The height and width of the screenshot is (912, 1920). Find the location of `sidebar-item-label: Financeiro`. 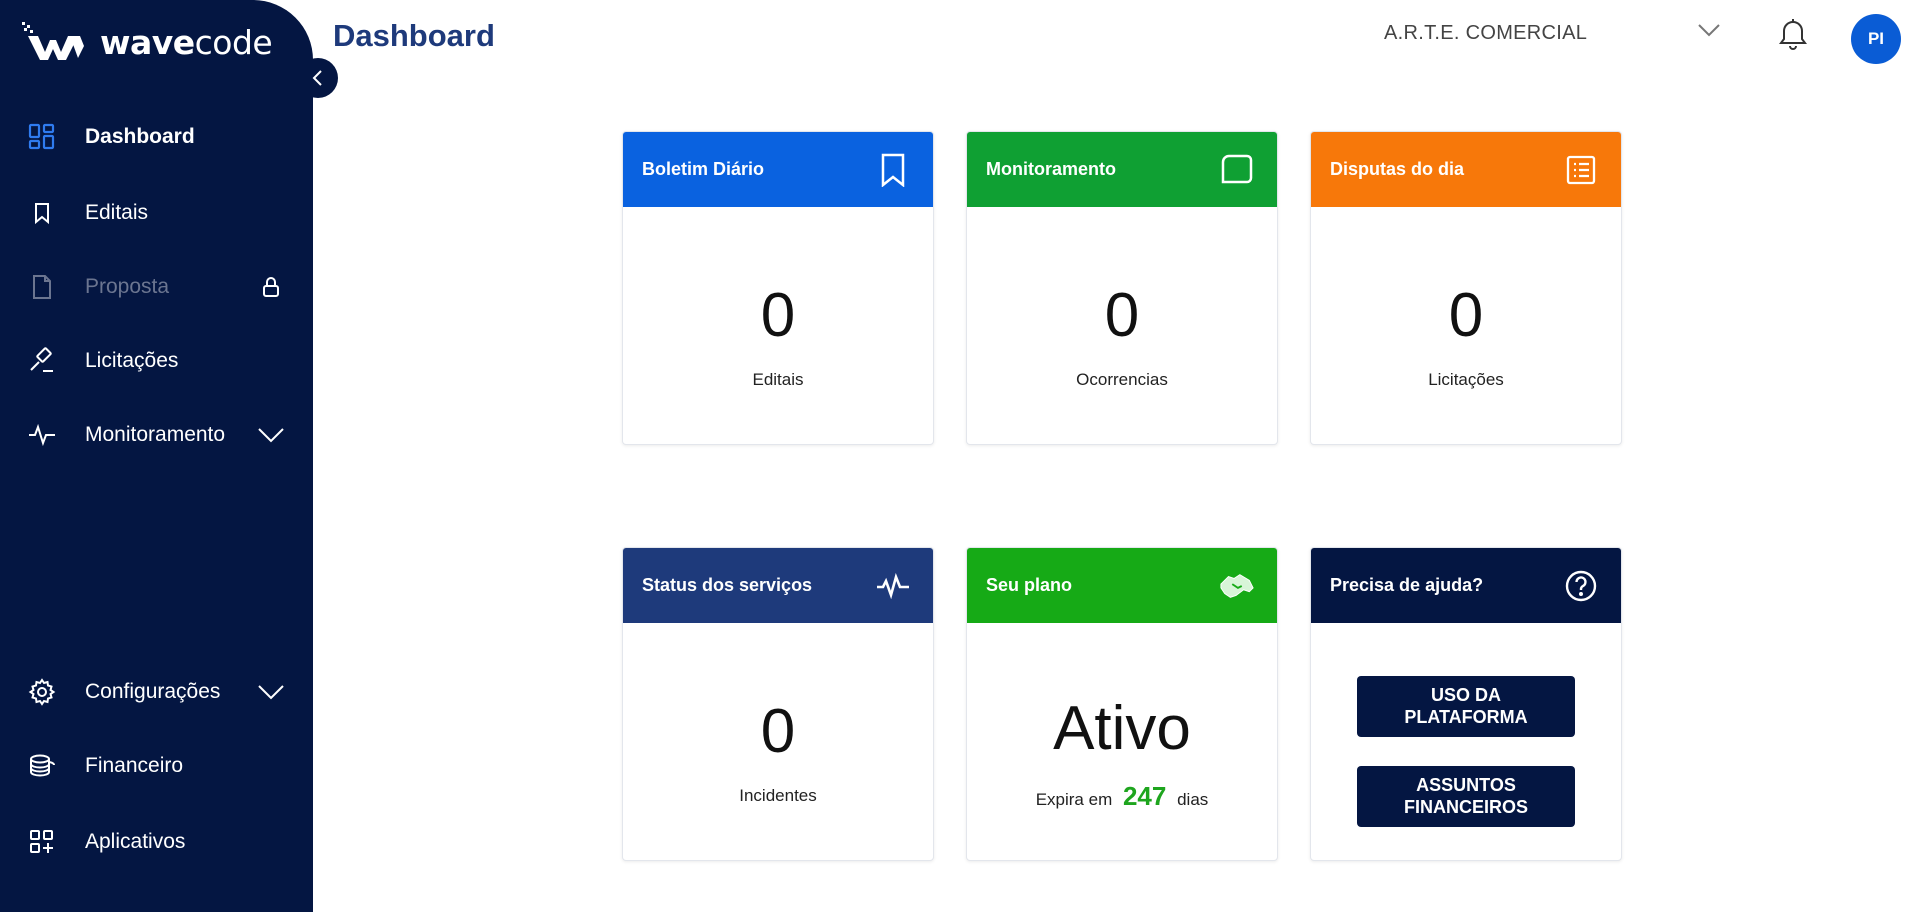

sidebar-item-label: Financeiro is located at coordinates (134, 765).